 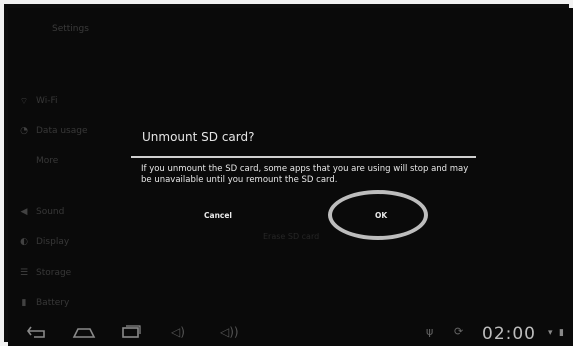 What do you see at coordinates (378, 215) in the screenshot?
I see `ok-highlight-circle` at bounding box center [378, 215].